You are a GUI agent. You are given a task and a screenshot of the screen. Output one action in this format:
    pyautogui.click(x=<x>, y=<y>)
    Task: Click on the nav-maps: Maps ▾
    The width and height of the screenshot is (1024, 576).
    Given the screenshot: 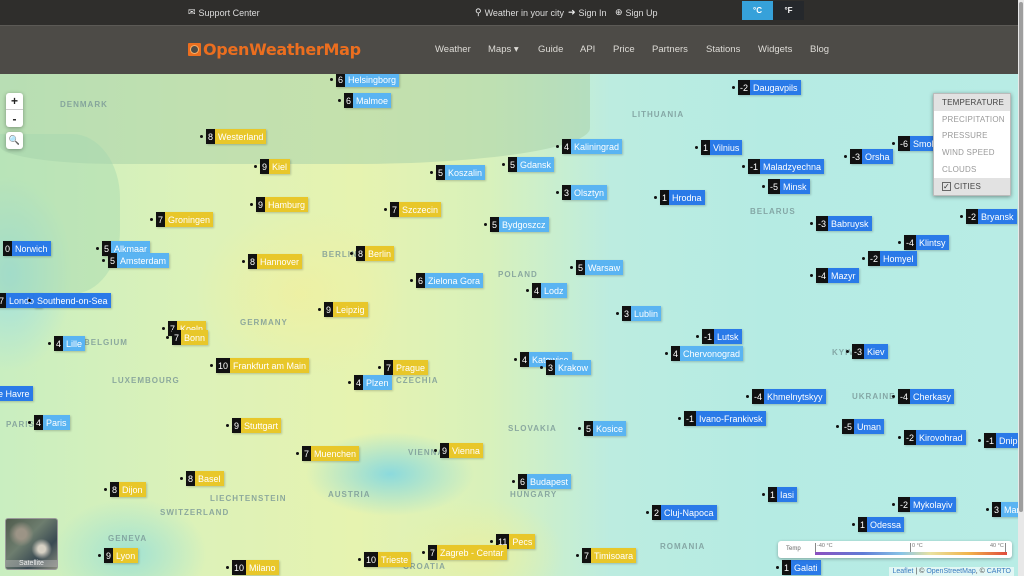 What is the action you would take?
    pyautogui.click(x=503, y=49)
    